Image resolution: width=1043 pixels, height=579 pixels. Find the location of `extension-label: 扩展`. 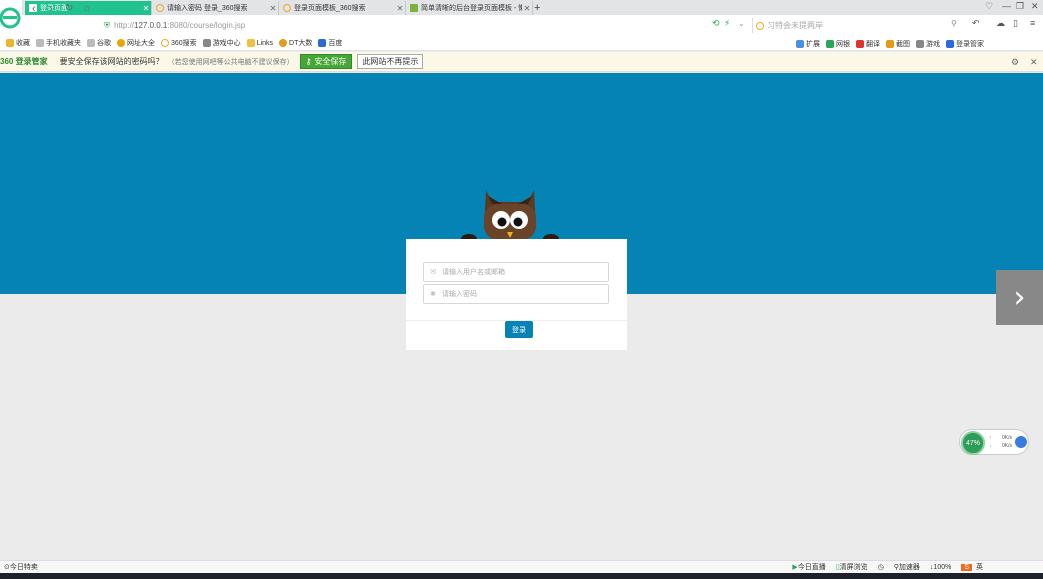

extension-label: 扩展 is located at coordinates (813, 44).